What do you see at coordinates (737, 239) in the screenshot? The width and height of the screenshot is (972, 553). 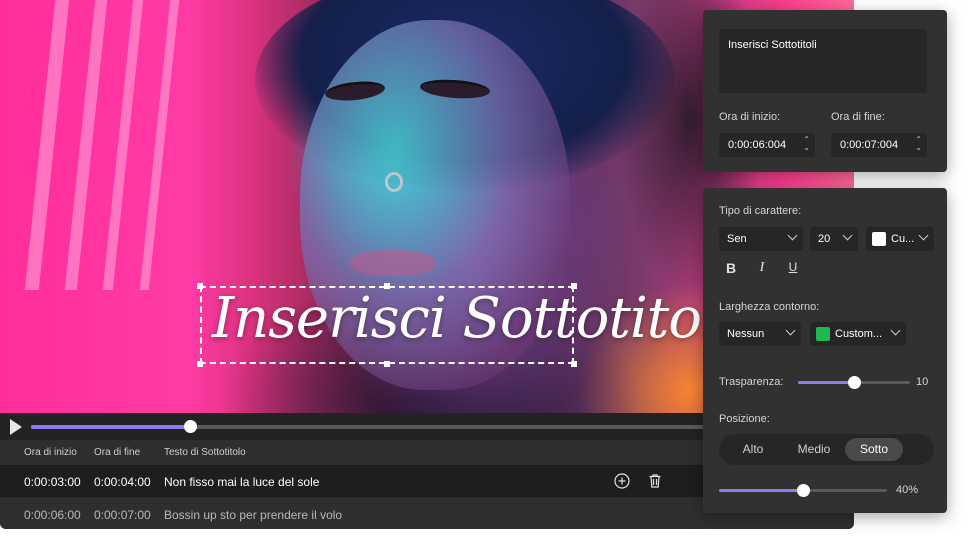 I see `font-family-value: Sen` at bounding box center [737, 239].